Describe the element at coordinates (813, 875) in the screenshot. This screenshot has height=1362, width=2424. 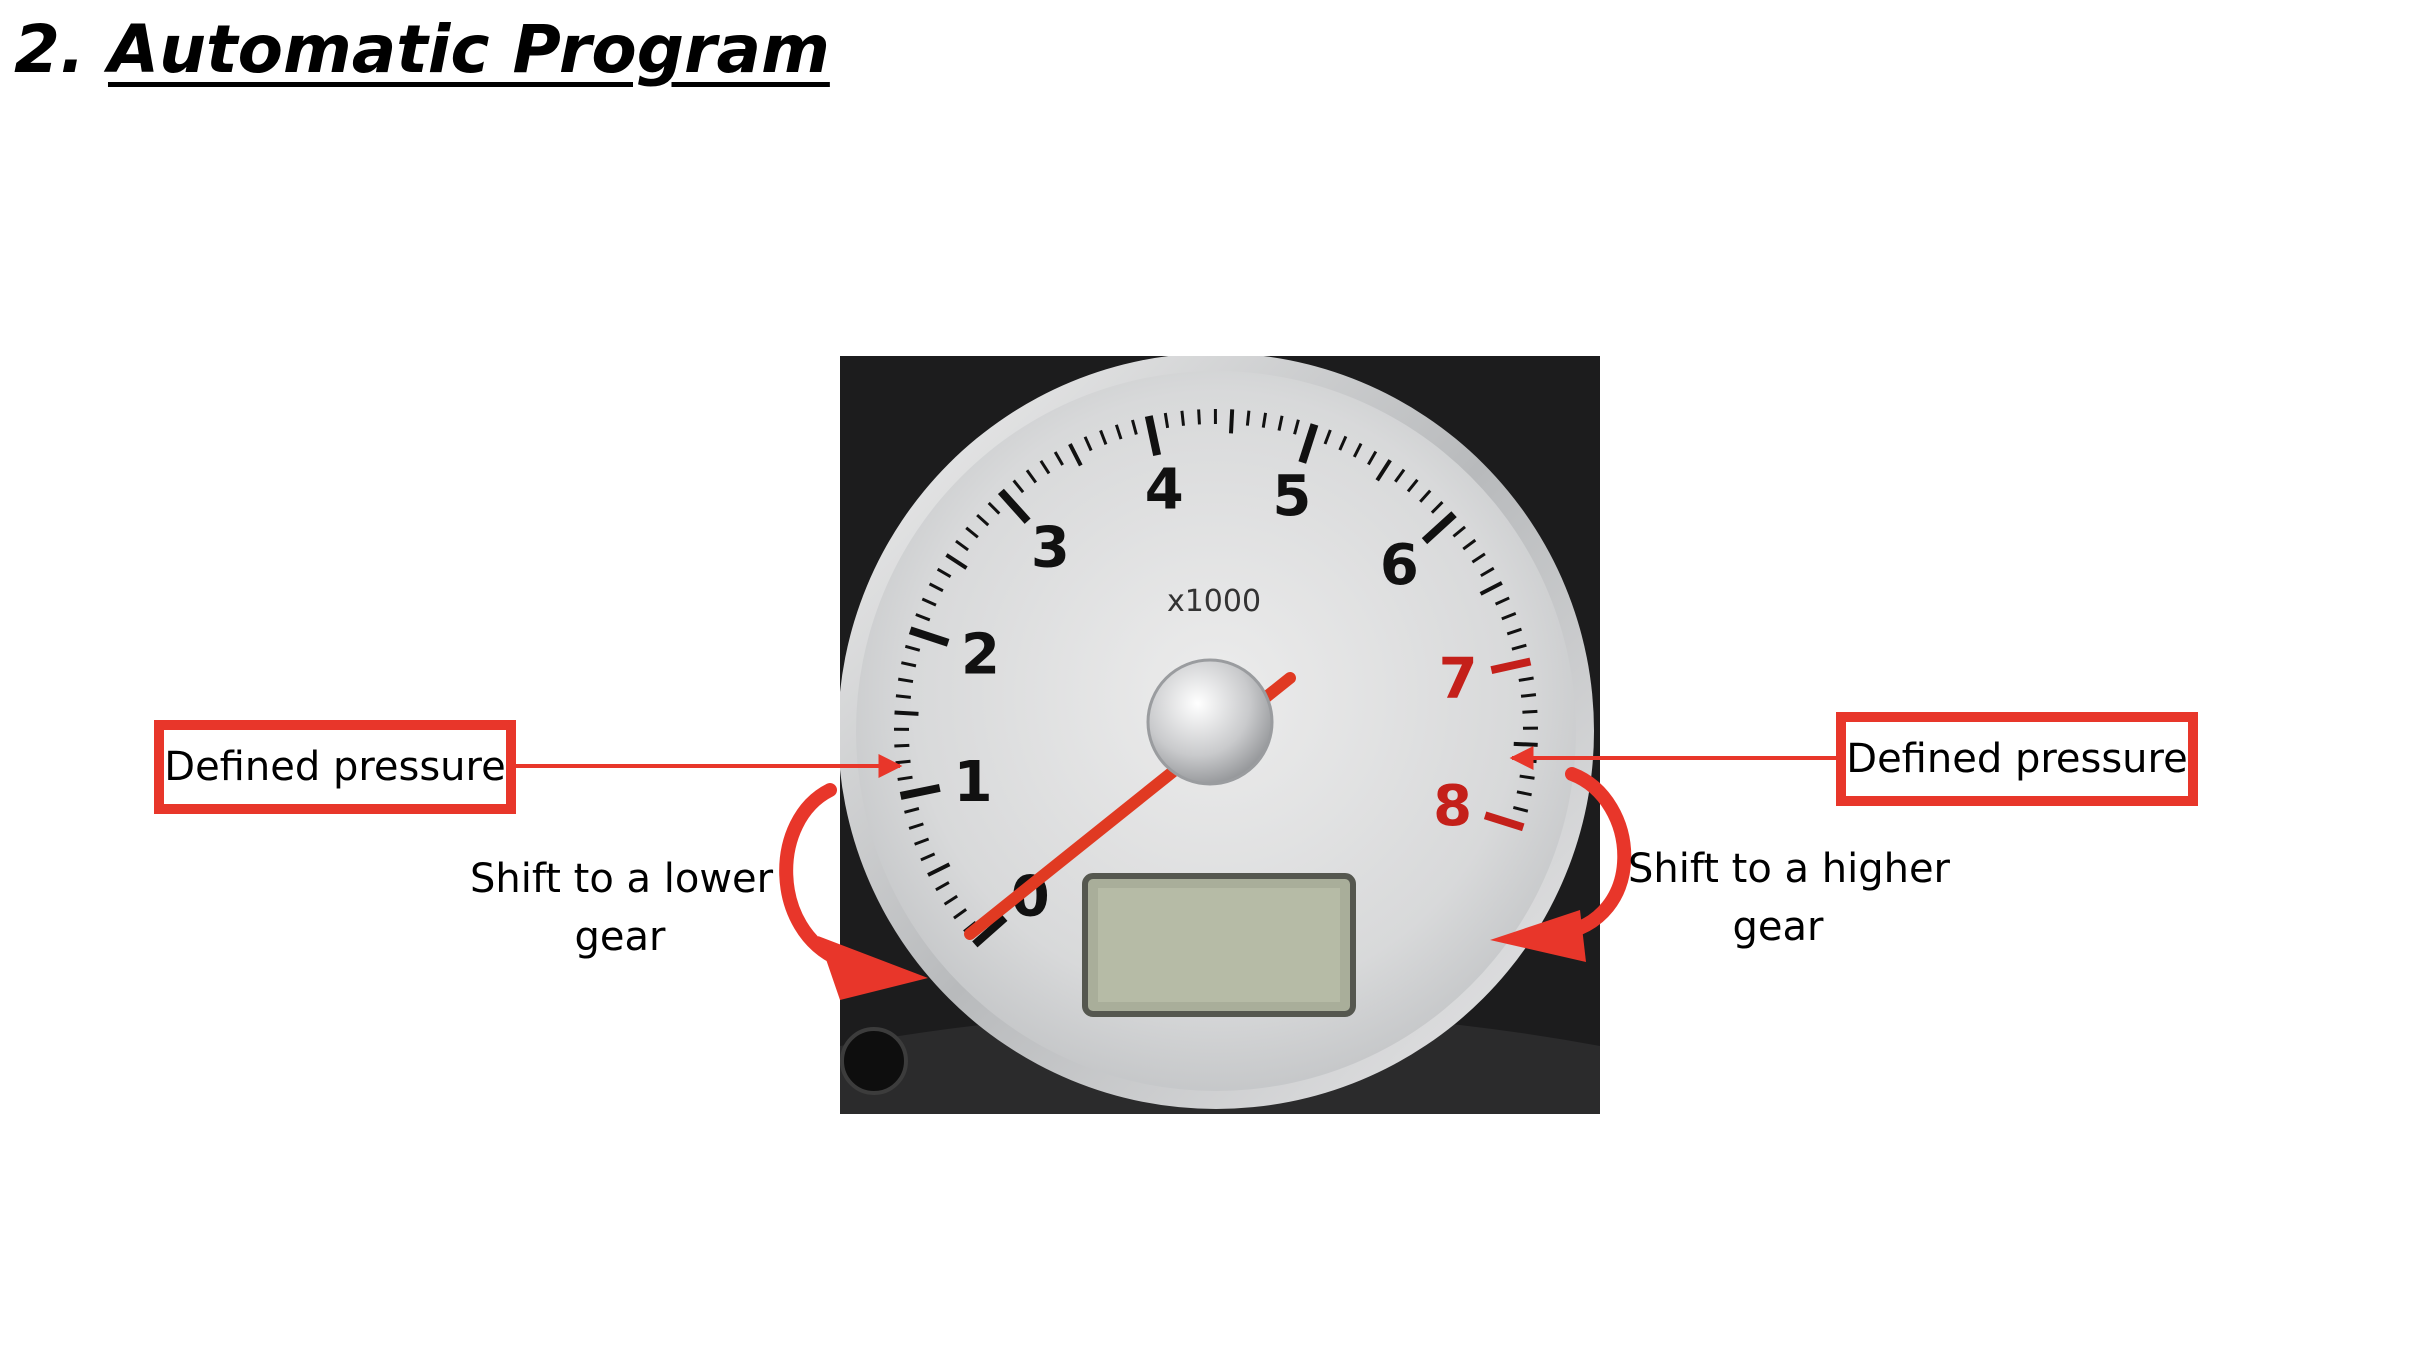
I see `downshift-curved-arrow` at that location.